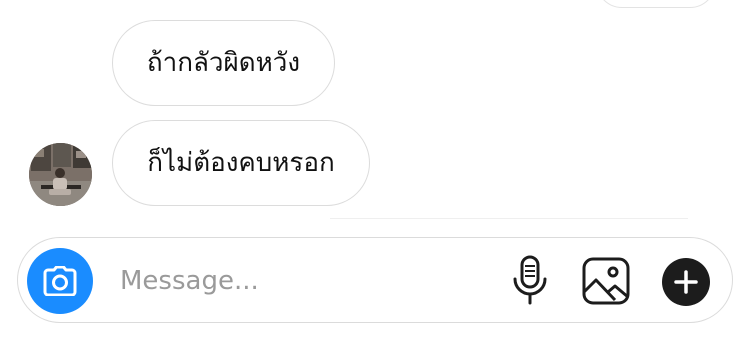 The image size is (750, 339). I want to click on camera-icon, so click(60, 281).